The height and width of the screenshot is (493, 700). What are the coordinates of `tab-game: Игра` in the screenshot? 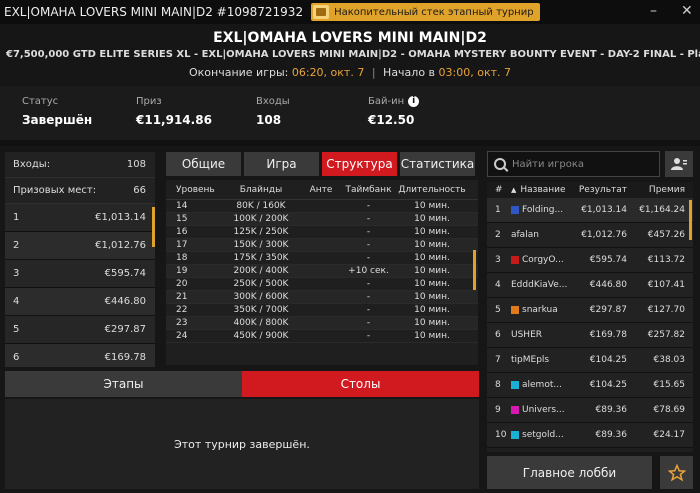 It's located at (281, 164).